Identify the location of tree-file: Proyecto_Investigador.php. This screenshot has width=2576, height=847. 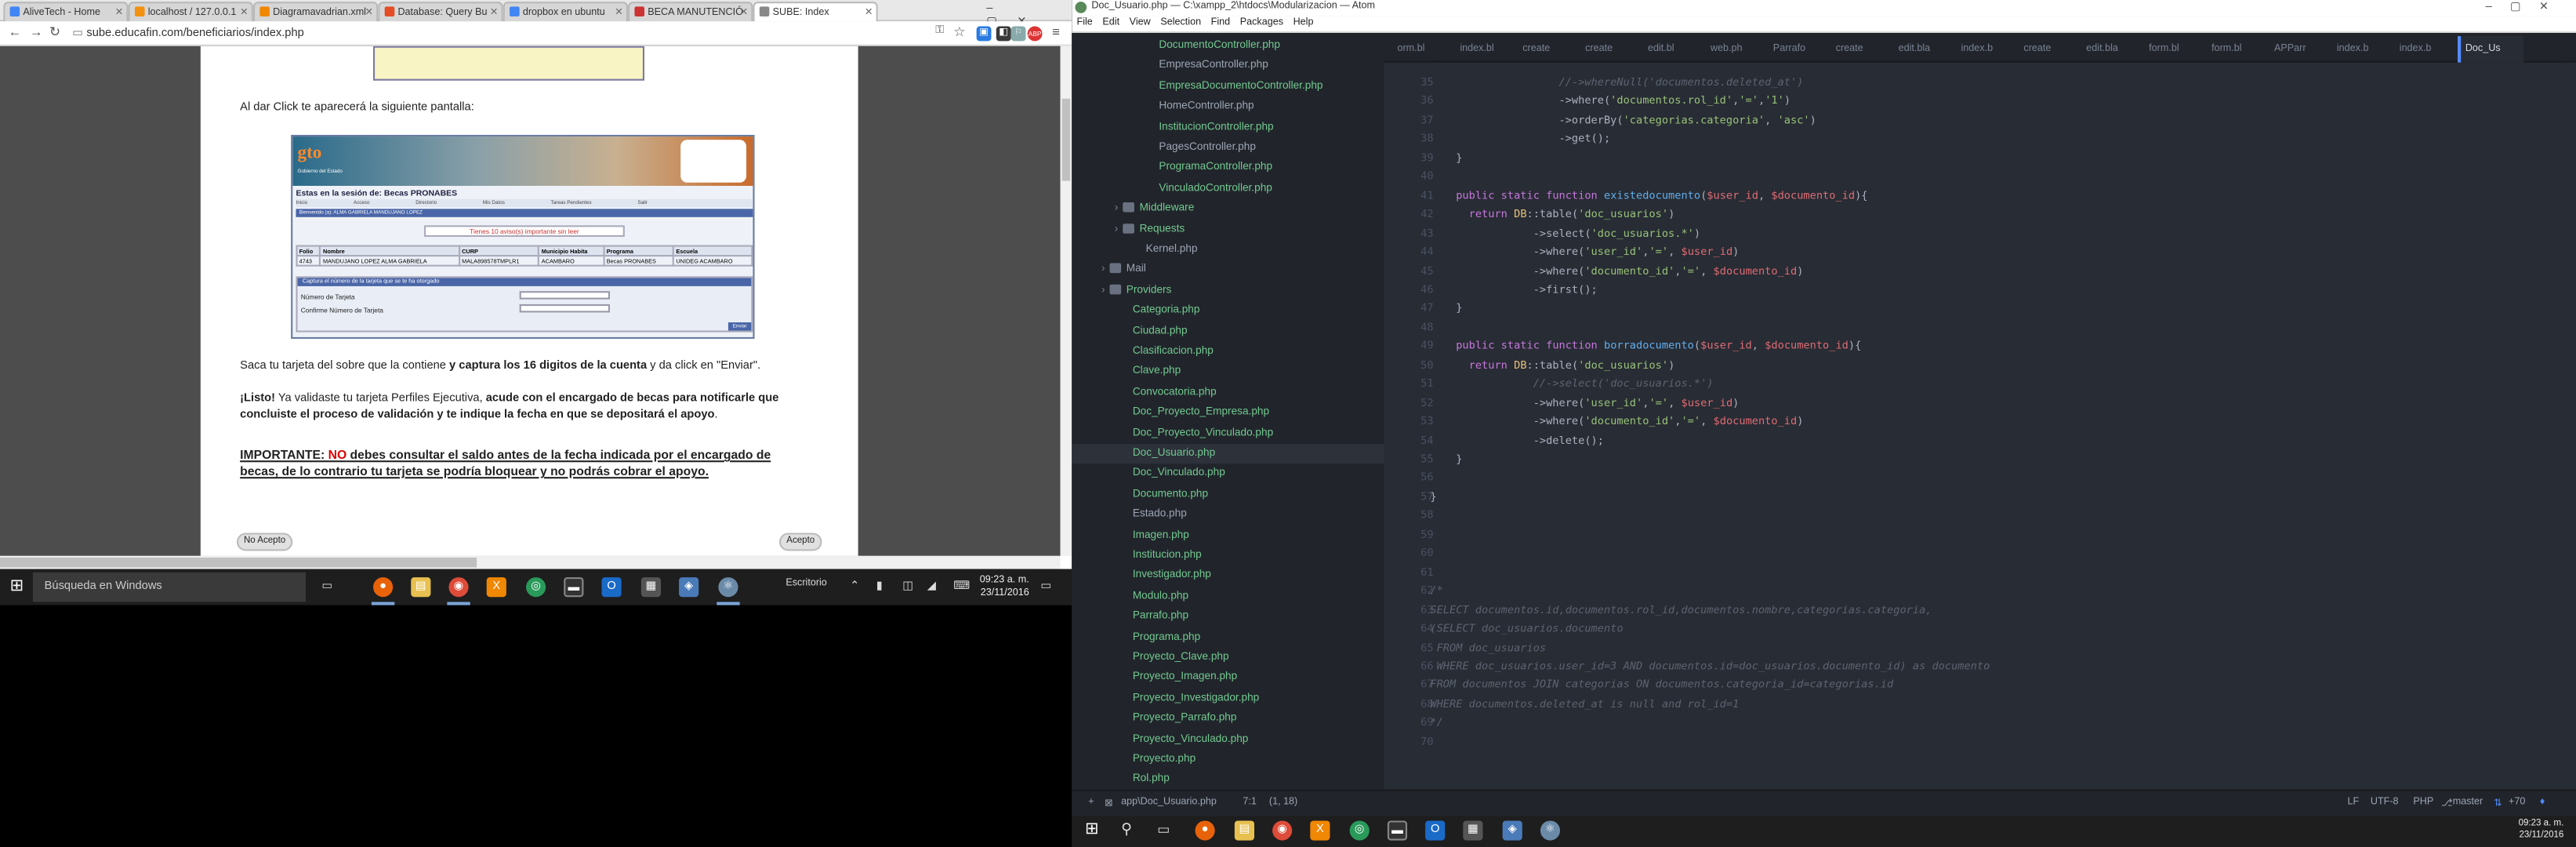
(1165, 698).